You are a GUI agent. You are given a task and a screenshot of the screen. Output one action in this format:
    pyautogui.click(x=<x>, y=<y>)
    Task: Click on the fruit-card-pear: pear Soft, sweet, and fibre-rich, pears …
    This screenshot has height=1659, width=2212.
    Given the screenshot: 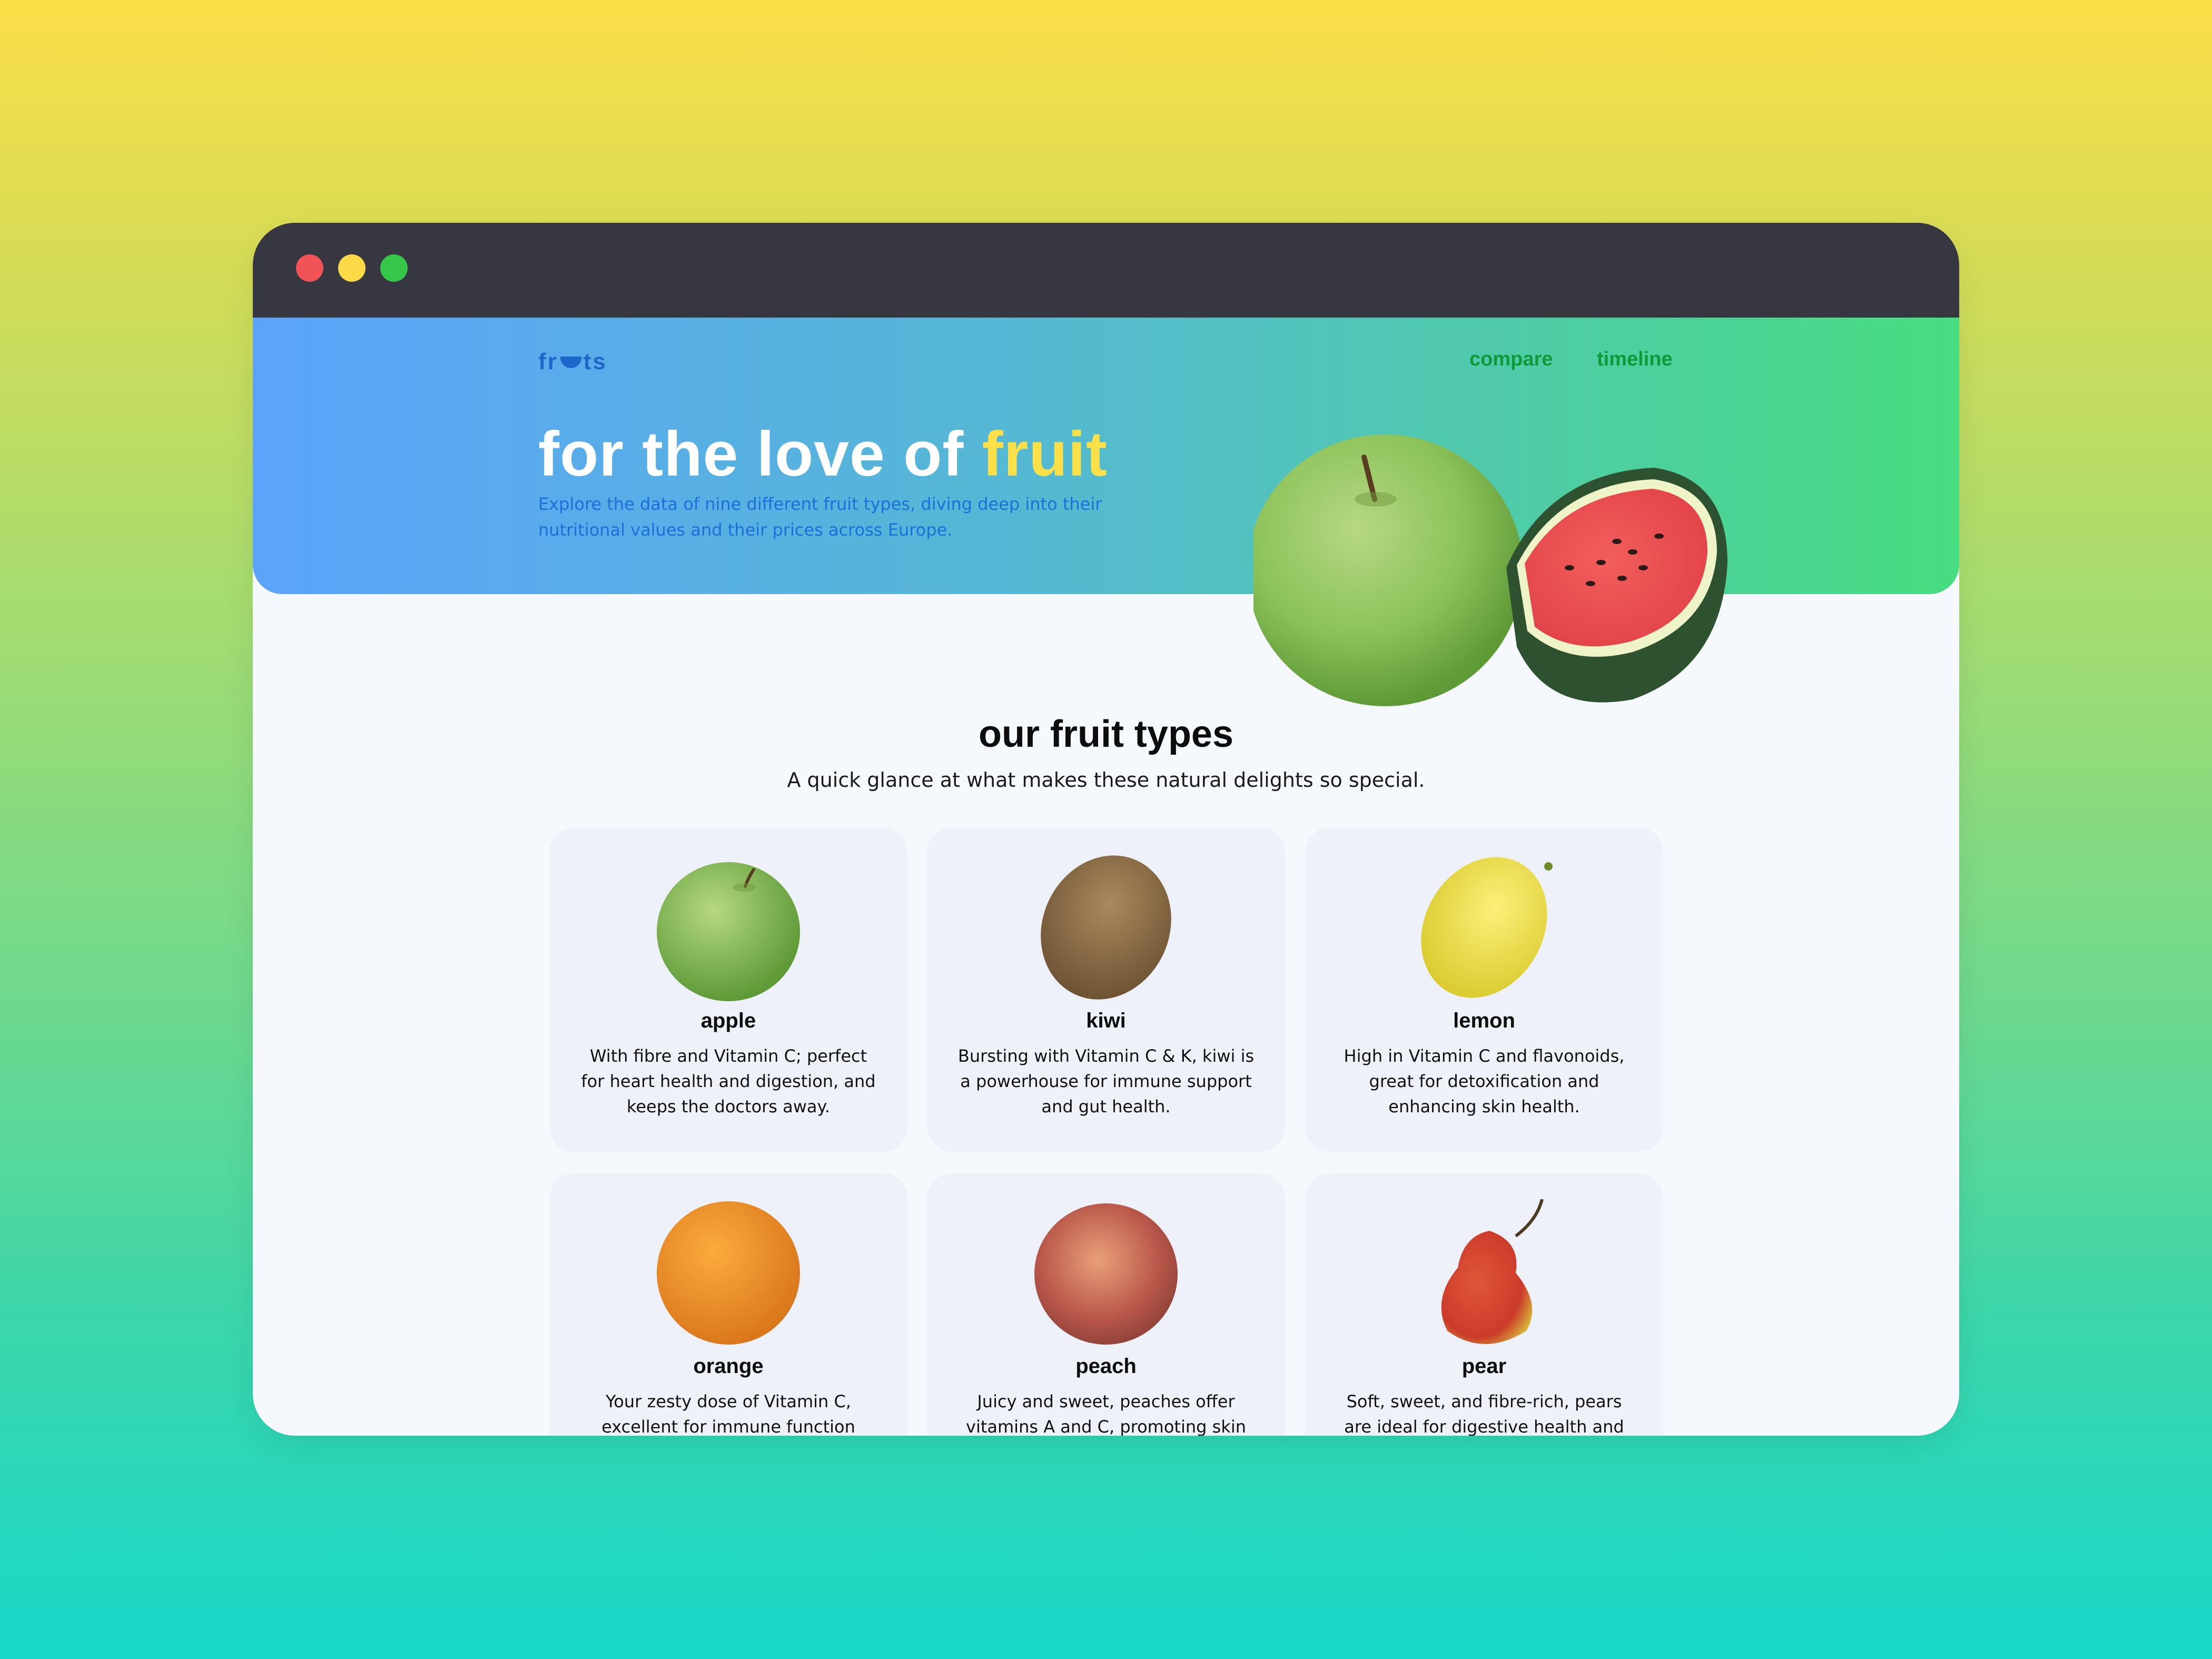 What is the action you would take?
    pyautogui.click(x=1484, y=1304)
    